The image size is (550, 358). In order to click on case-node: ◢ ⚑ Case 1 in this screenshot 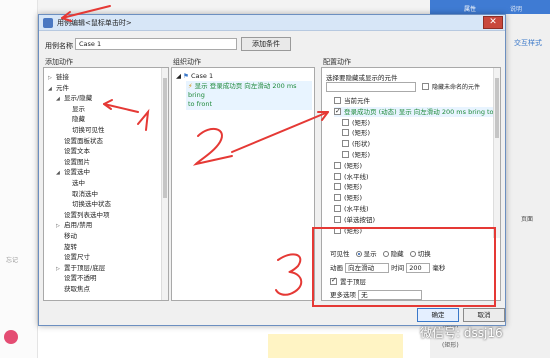, I will do `click(194, 76)`.